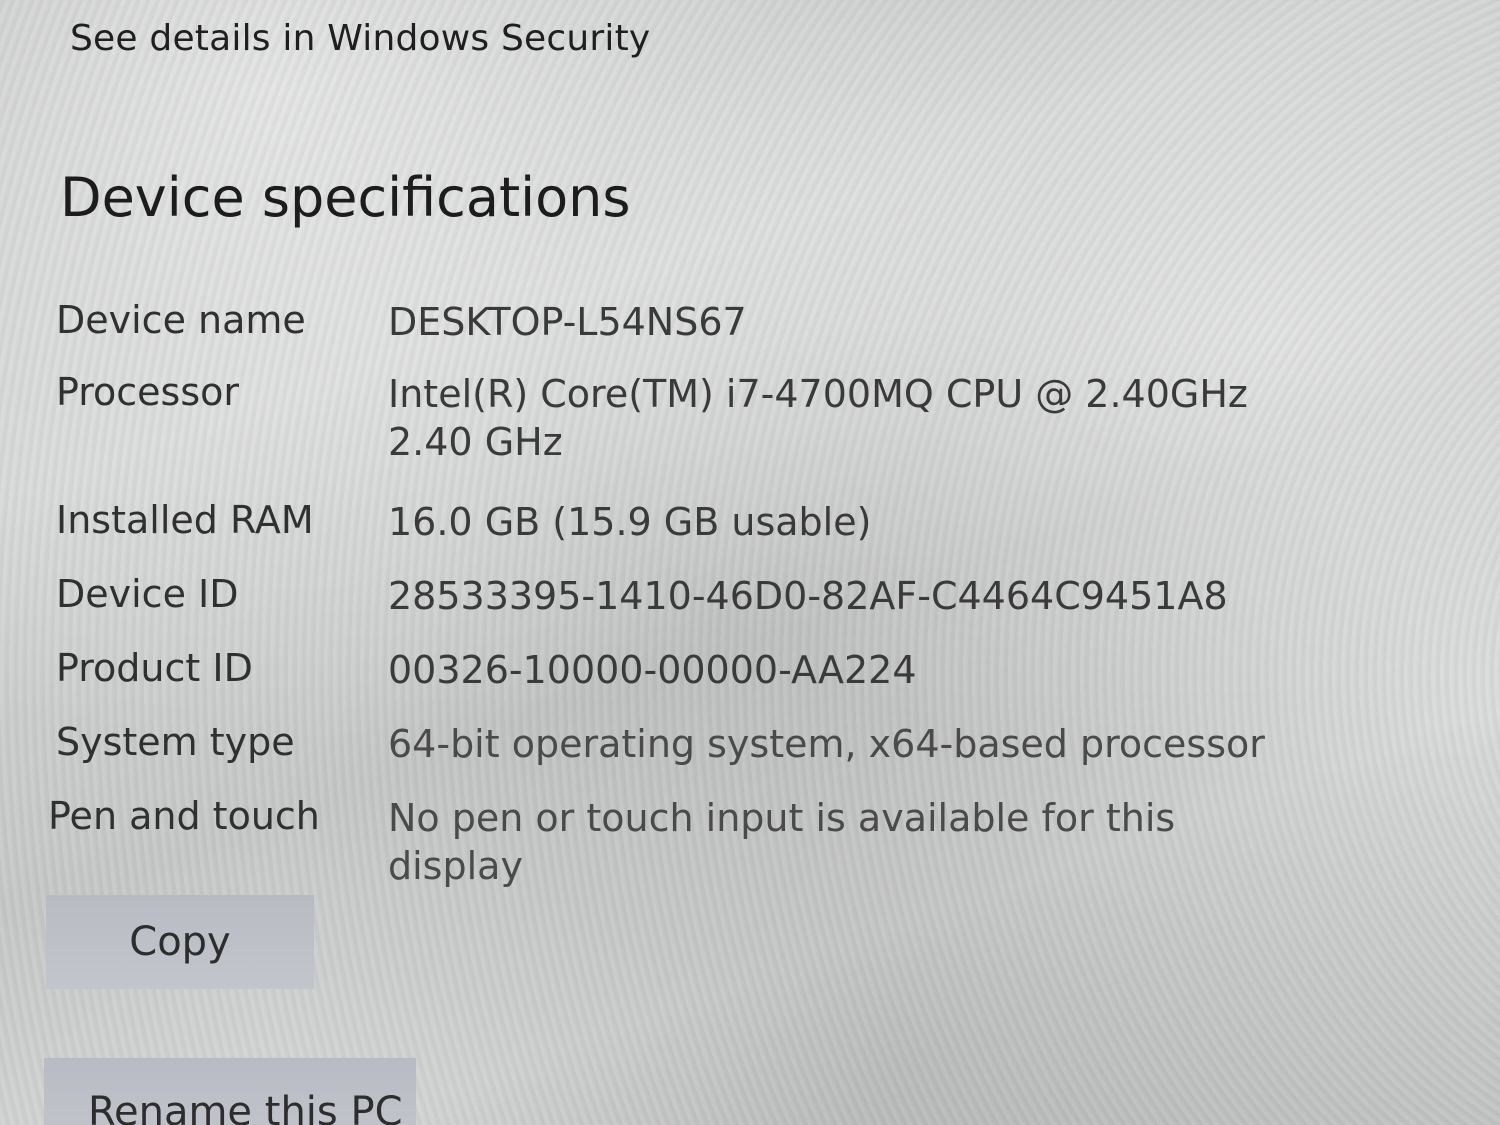  I want to click on section-title: Device specifications, so click(345, 197).